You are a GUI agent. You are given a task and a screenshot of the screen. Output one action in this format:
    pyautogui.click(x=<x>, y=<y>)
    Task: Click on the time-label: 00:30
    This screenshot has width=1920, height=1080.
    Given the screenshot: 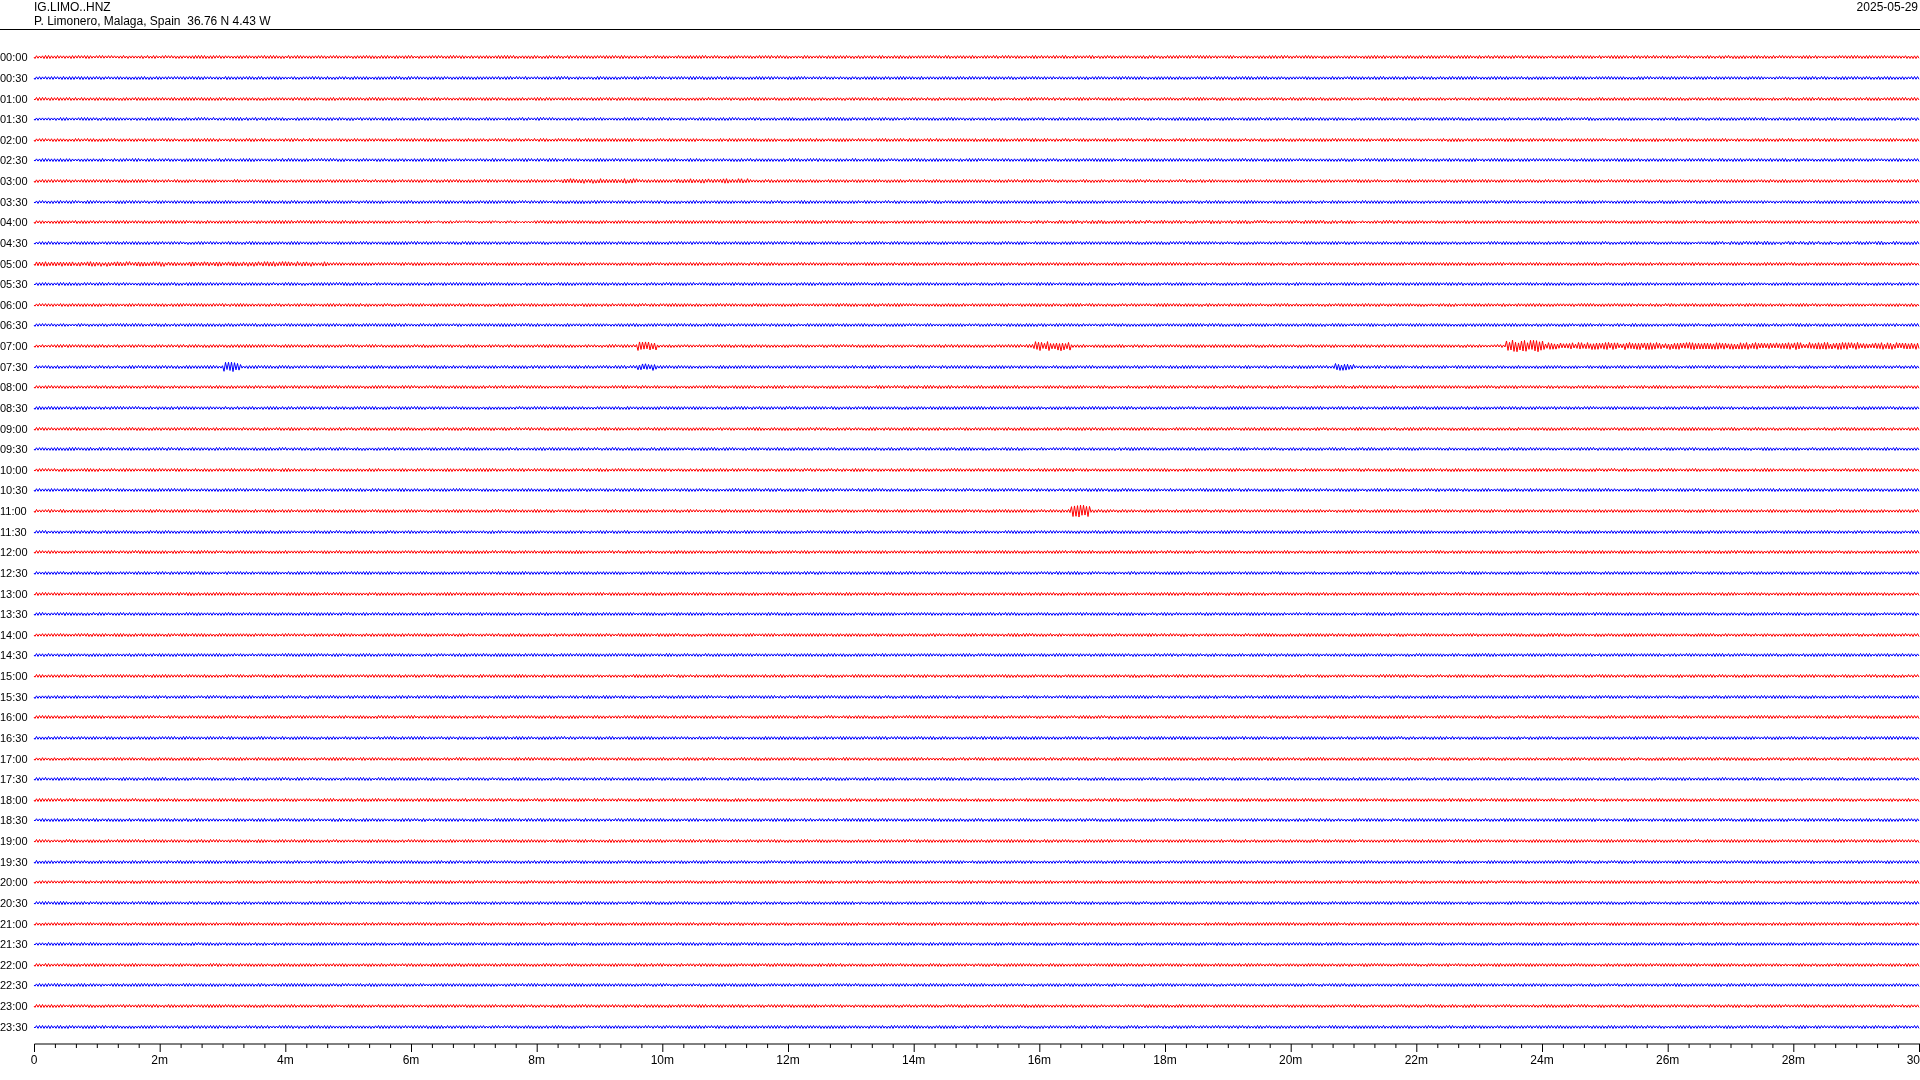 What is the action you would take?
    pyautogui.click(x=14, y=77)
    